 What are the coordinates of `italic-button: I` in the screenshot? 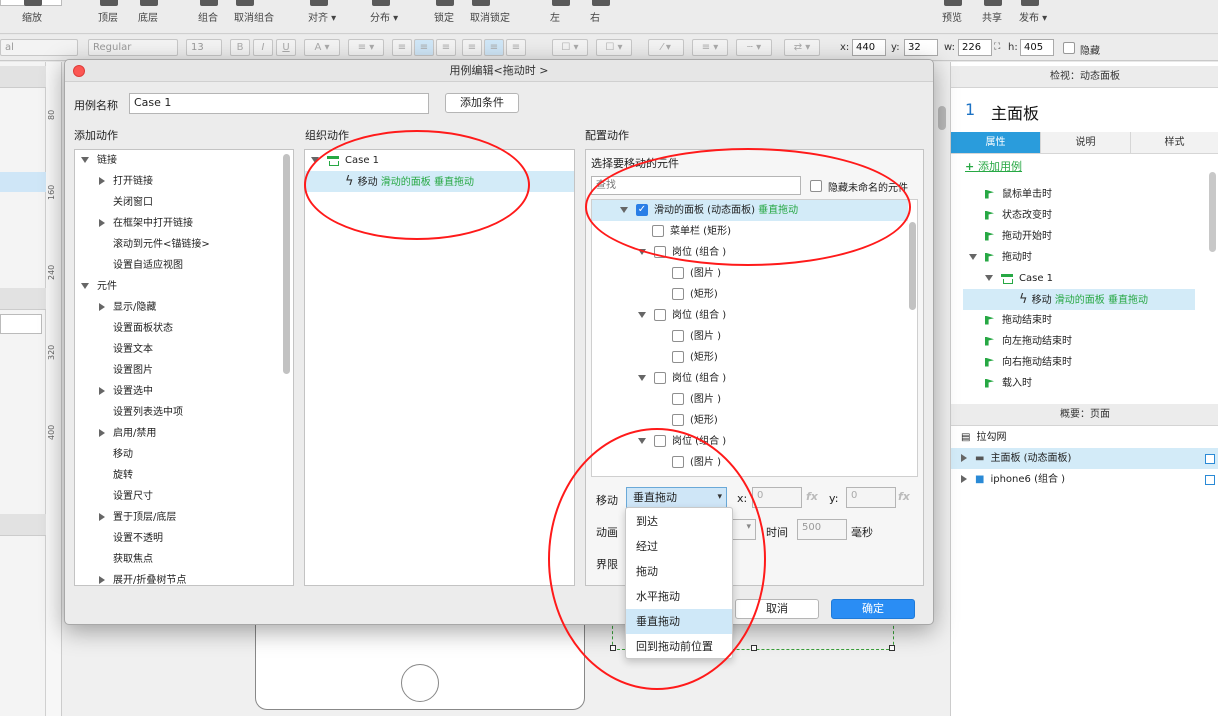 It's located at (263, 47).